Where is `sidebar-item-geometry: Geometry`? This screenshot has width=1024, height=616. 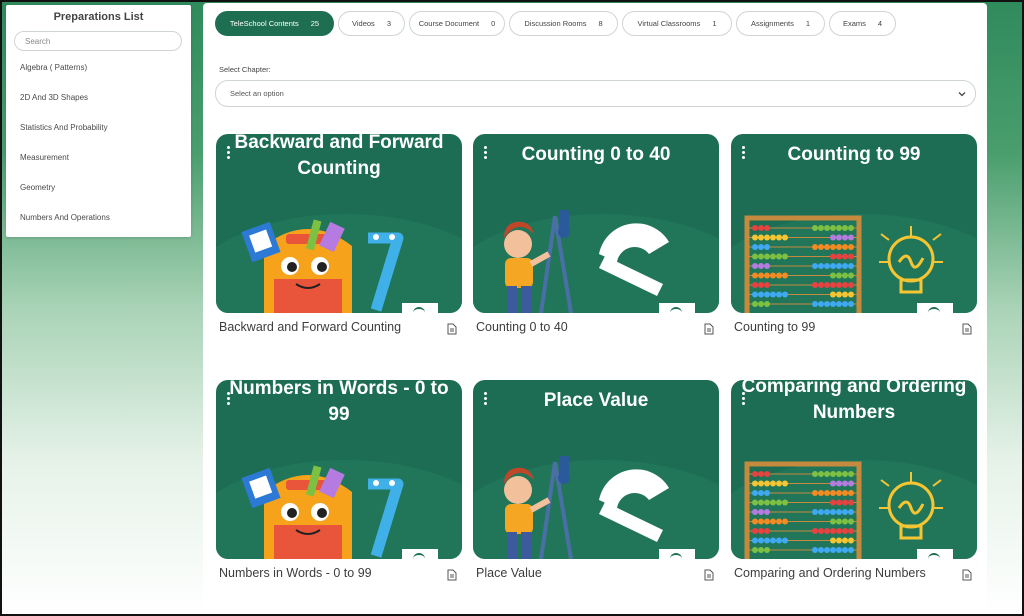
sidebar-item-geometry: Geometry is located at coordinates (98, 188).